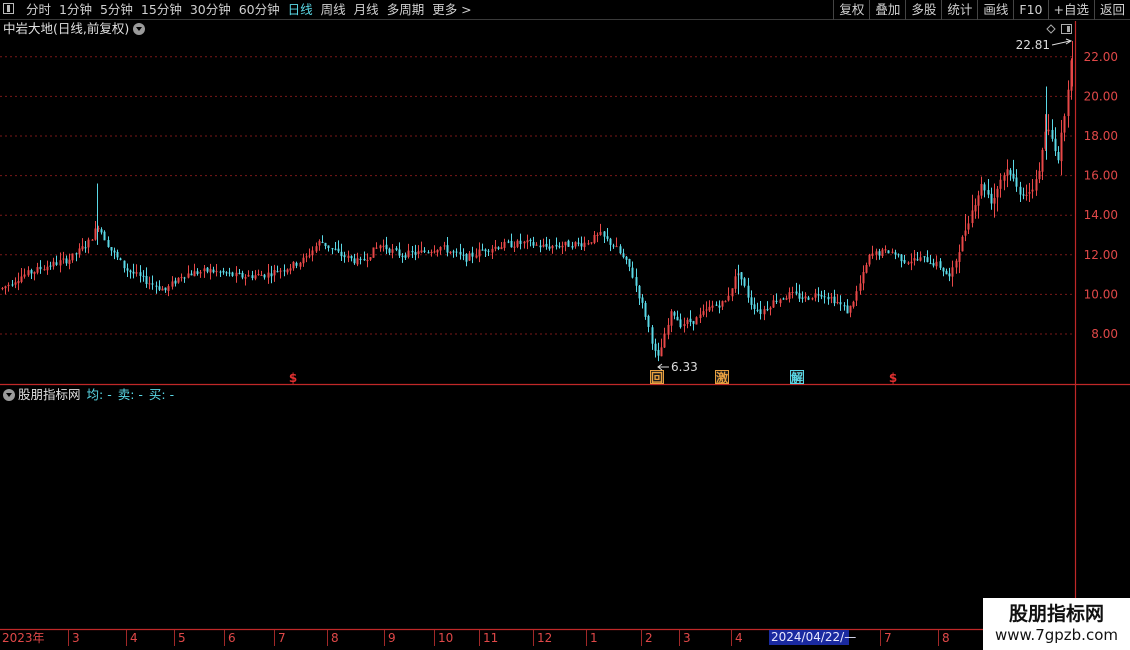 The width and height of the screenshot is (1130, 650). What do you see at coordinates (116, 10) in the screenshot?
I see `tab-period: 5分钟` at bounding box center [116, 10].